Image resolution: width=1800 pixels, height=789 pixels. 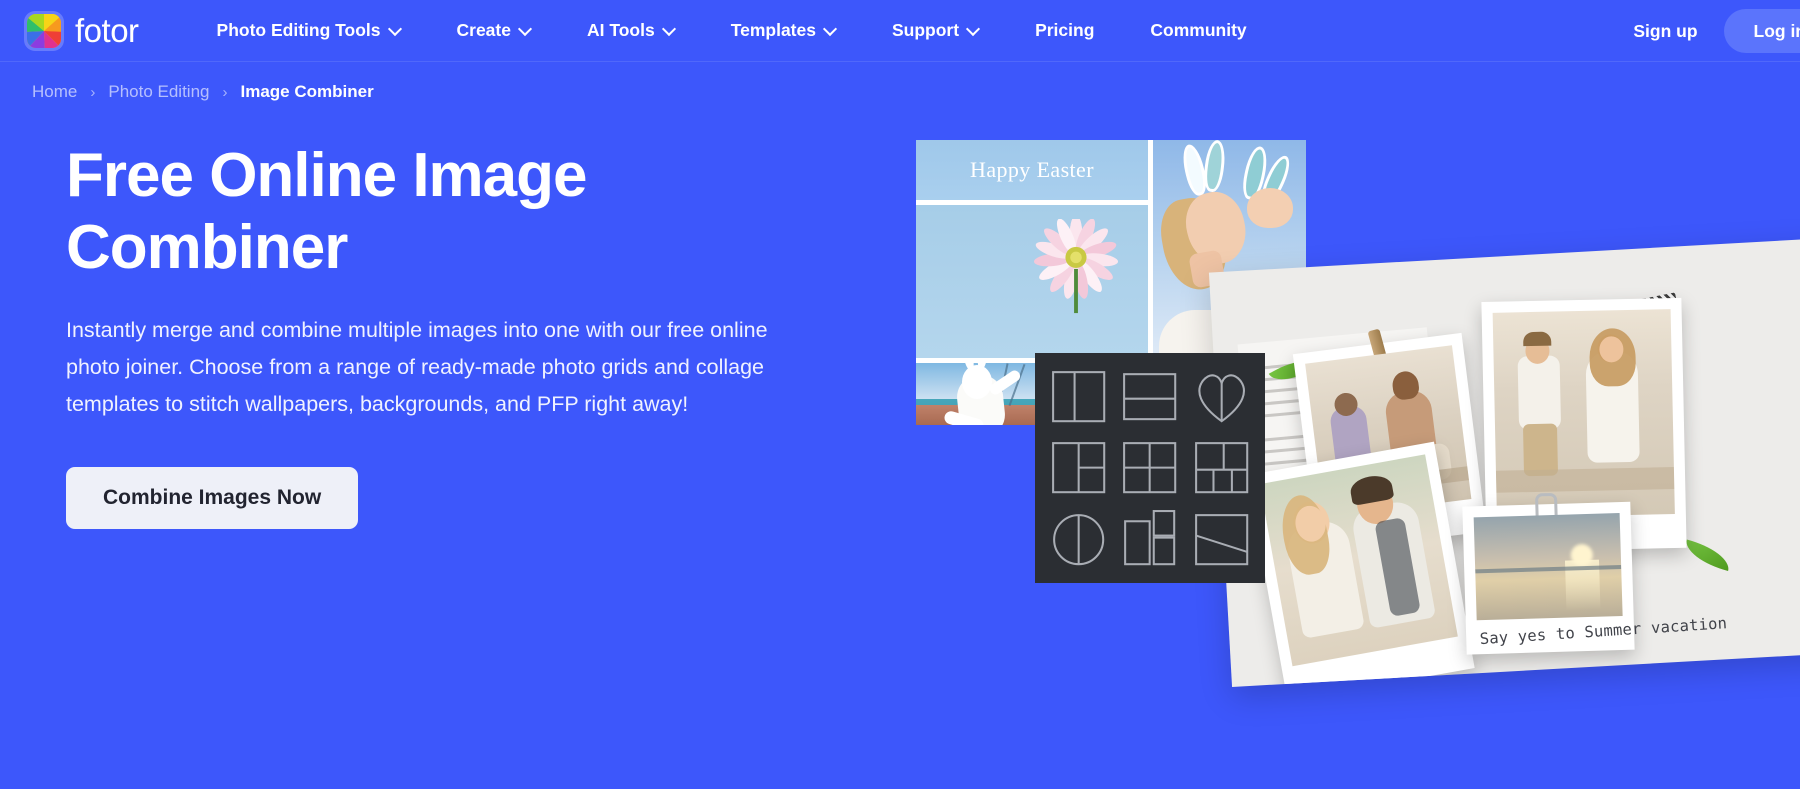 What do you see at coordinates (44, 30) in the screenshot?
I see `fotor-color-wheel-icon` at bounding box center [44, 30].